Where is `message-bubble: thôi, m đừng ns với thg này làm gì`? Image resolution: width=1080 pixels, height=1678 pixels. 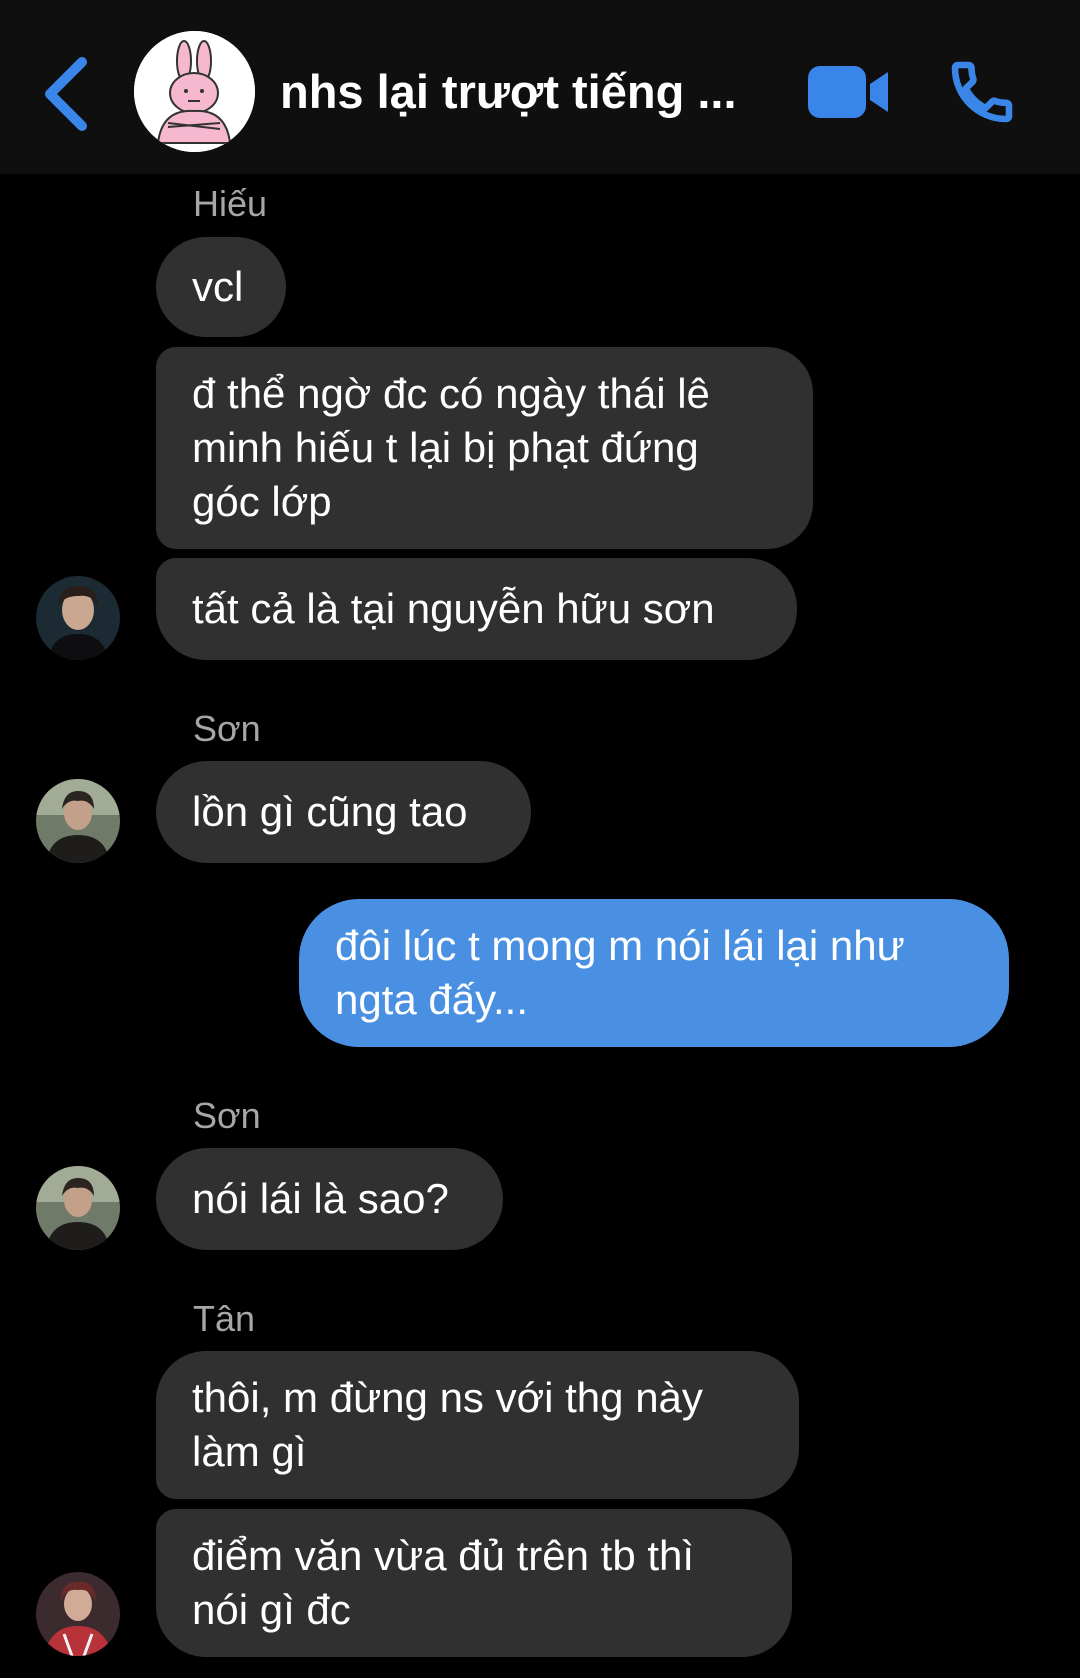
message-bubble: thôi, m đừng ns với thg này làm gì is located at coordinates (477, 1425).